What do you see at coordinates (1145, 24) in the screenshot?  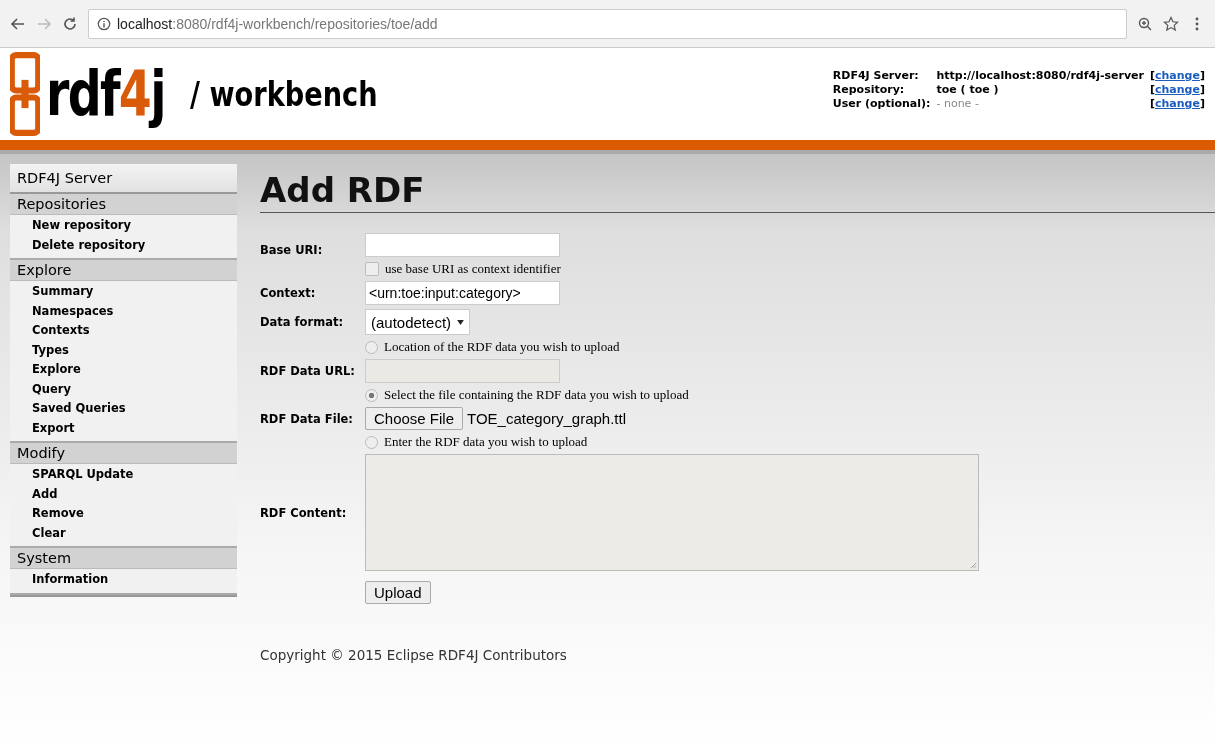 I see `zoom-icon` at bounding box center [1145, 24].